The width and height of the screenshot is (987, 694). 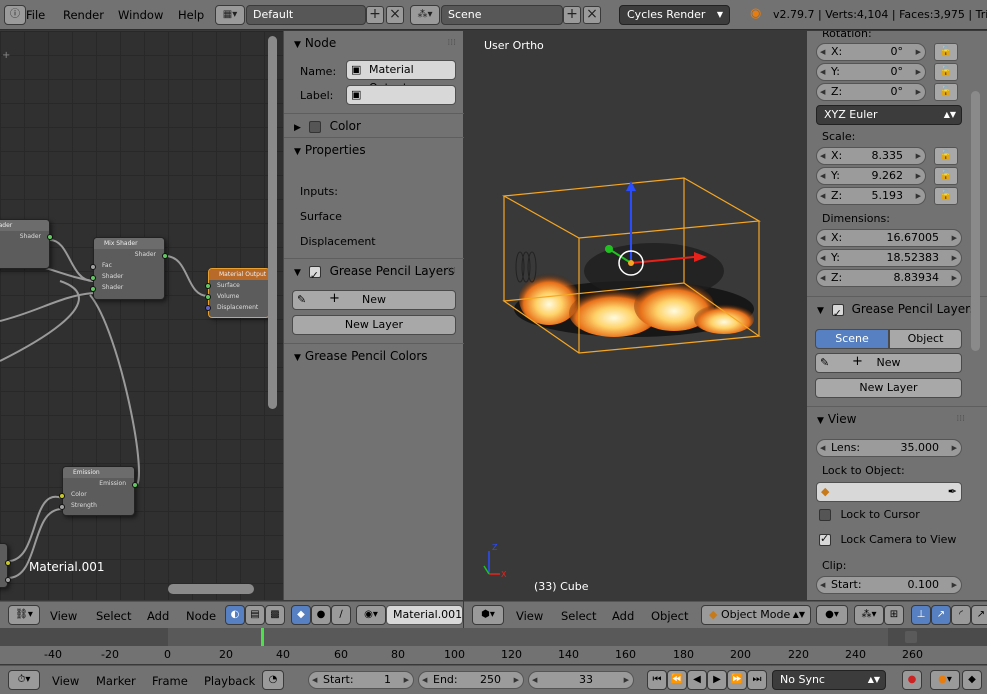 I want to click on timeline-corner-button, so click(x=911, y=637).